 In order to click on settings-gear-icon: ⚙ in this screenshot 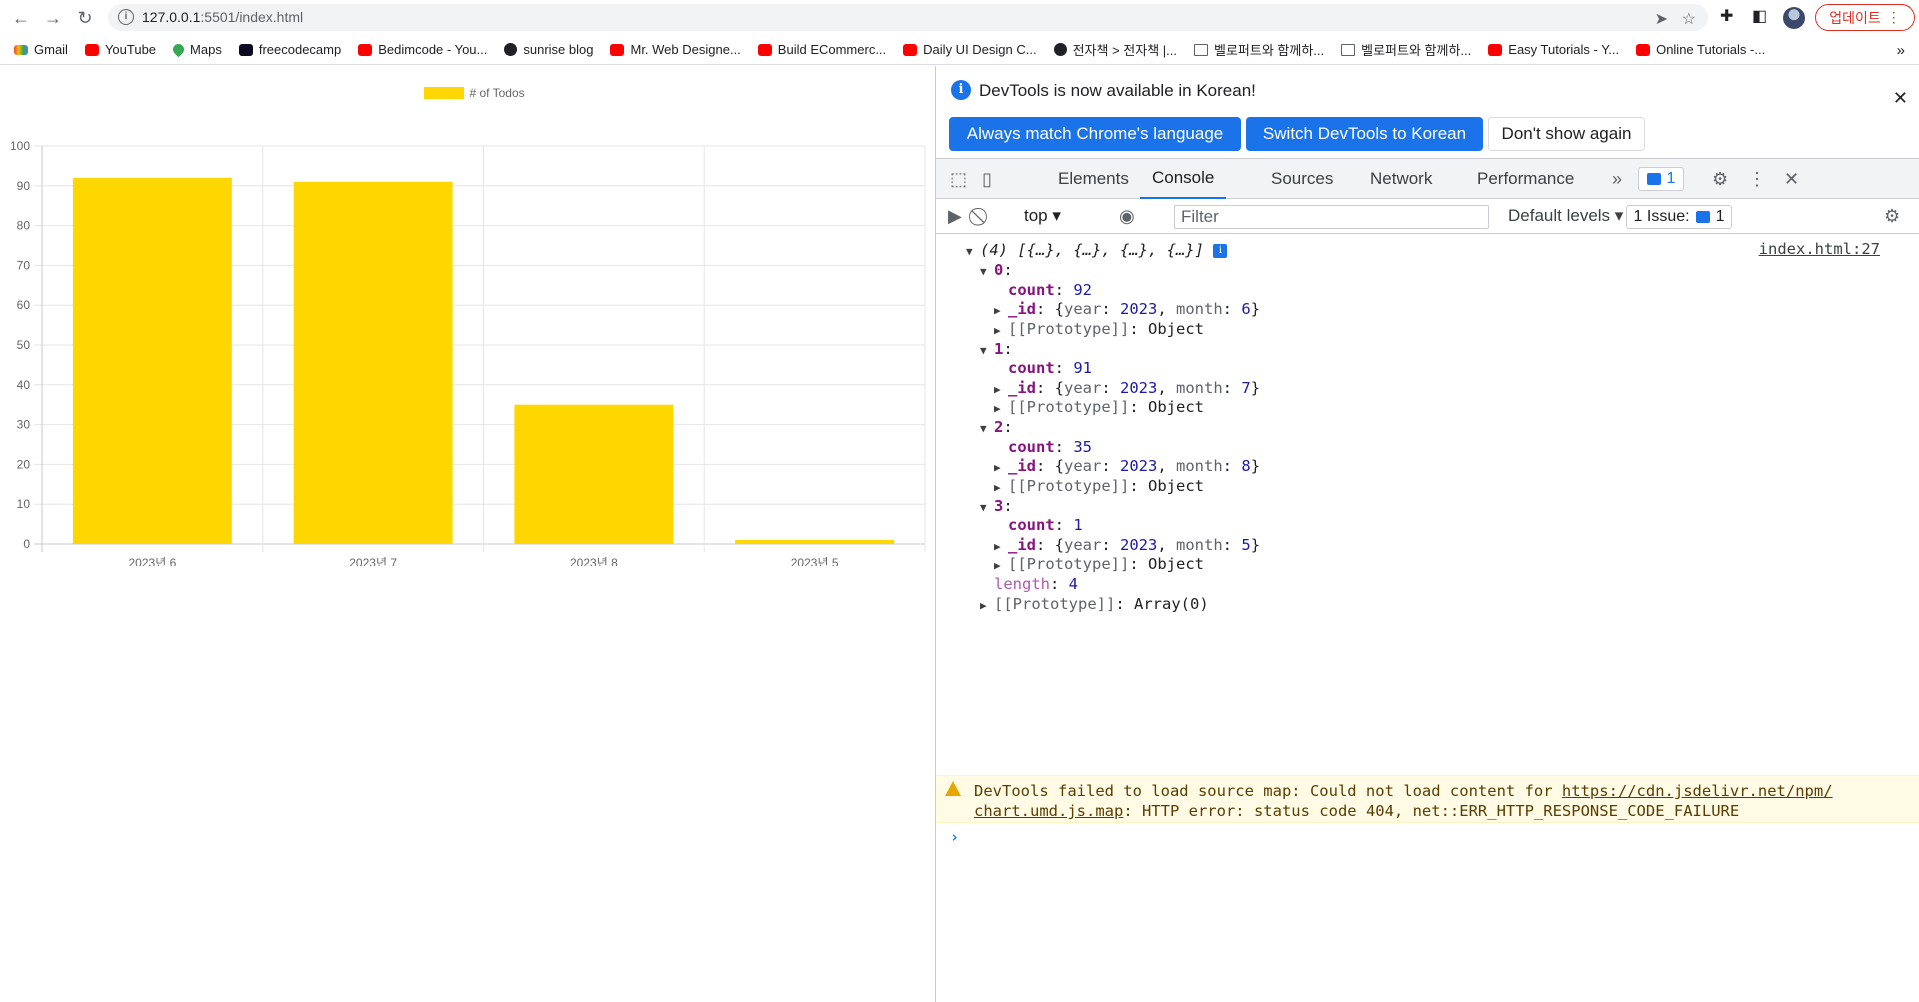, I will do `click(1720, 179)`.